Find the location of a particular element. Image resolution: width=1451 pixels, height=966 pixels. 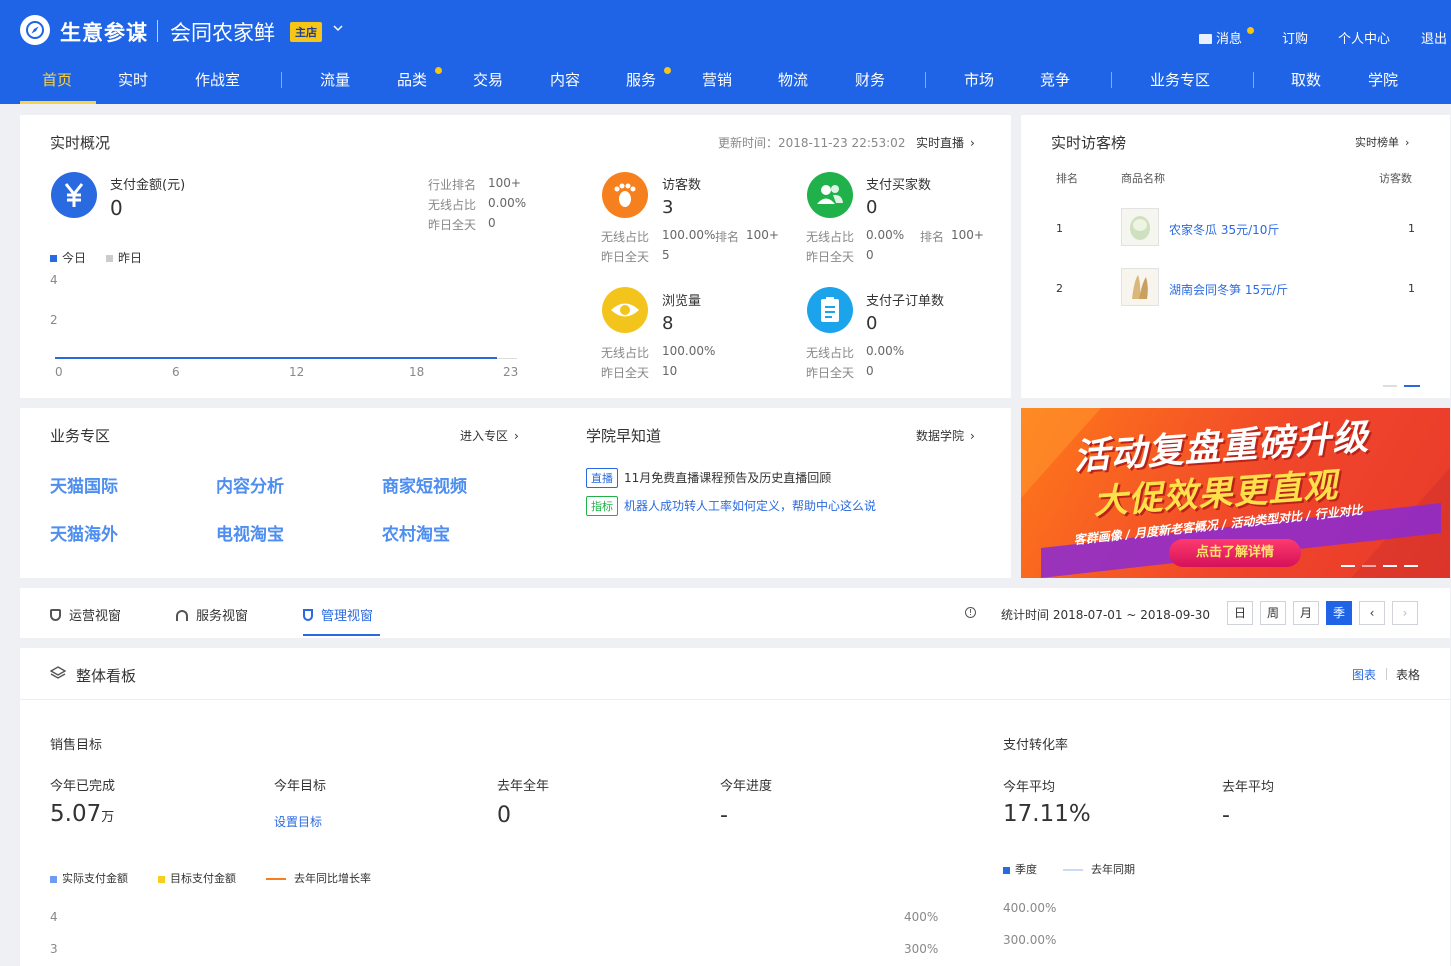

layers-icon is located at coordinates (58, 674).